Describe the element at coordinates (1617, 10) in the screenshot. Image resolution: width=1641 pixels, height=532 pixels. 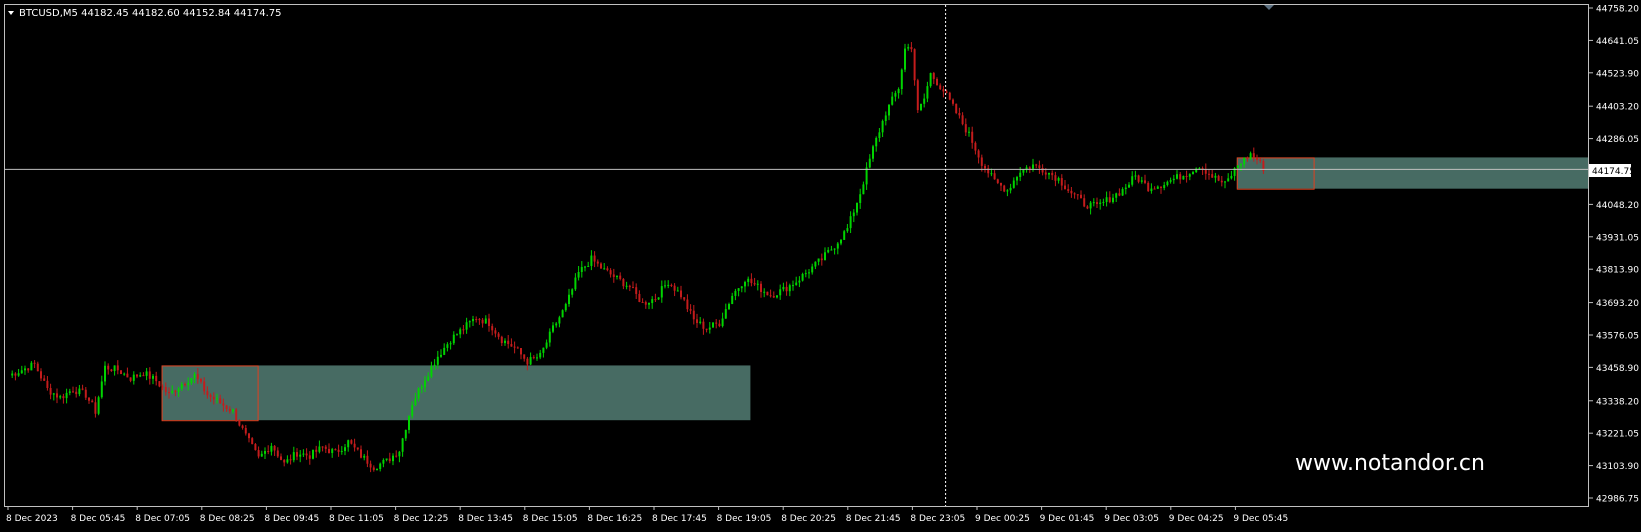
I see `y-tick-label: 44758.20` at that location.